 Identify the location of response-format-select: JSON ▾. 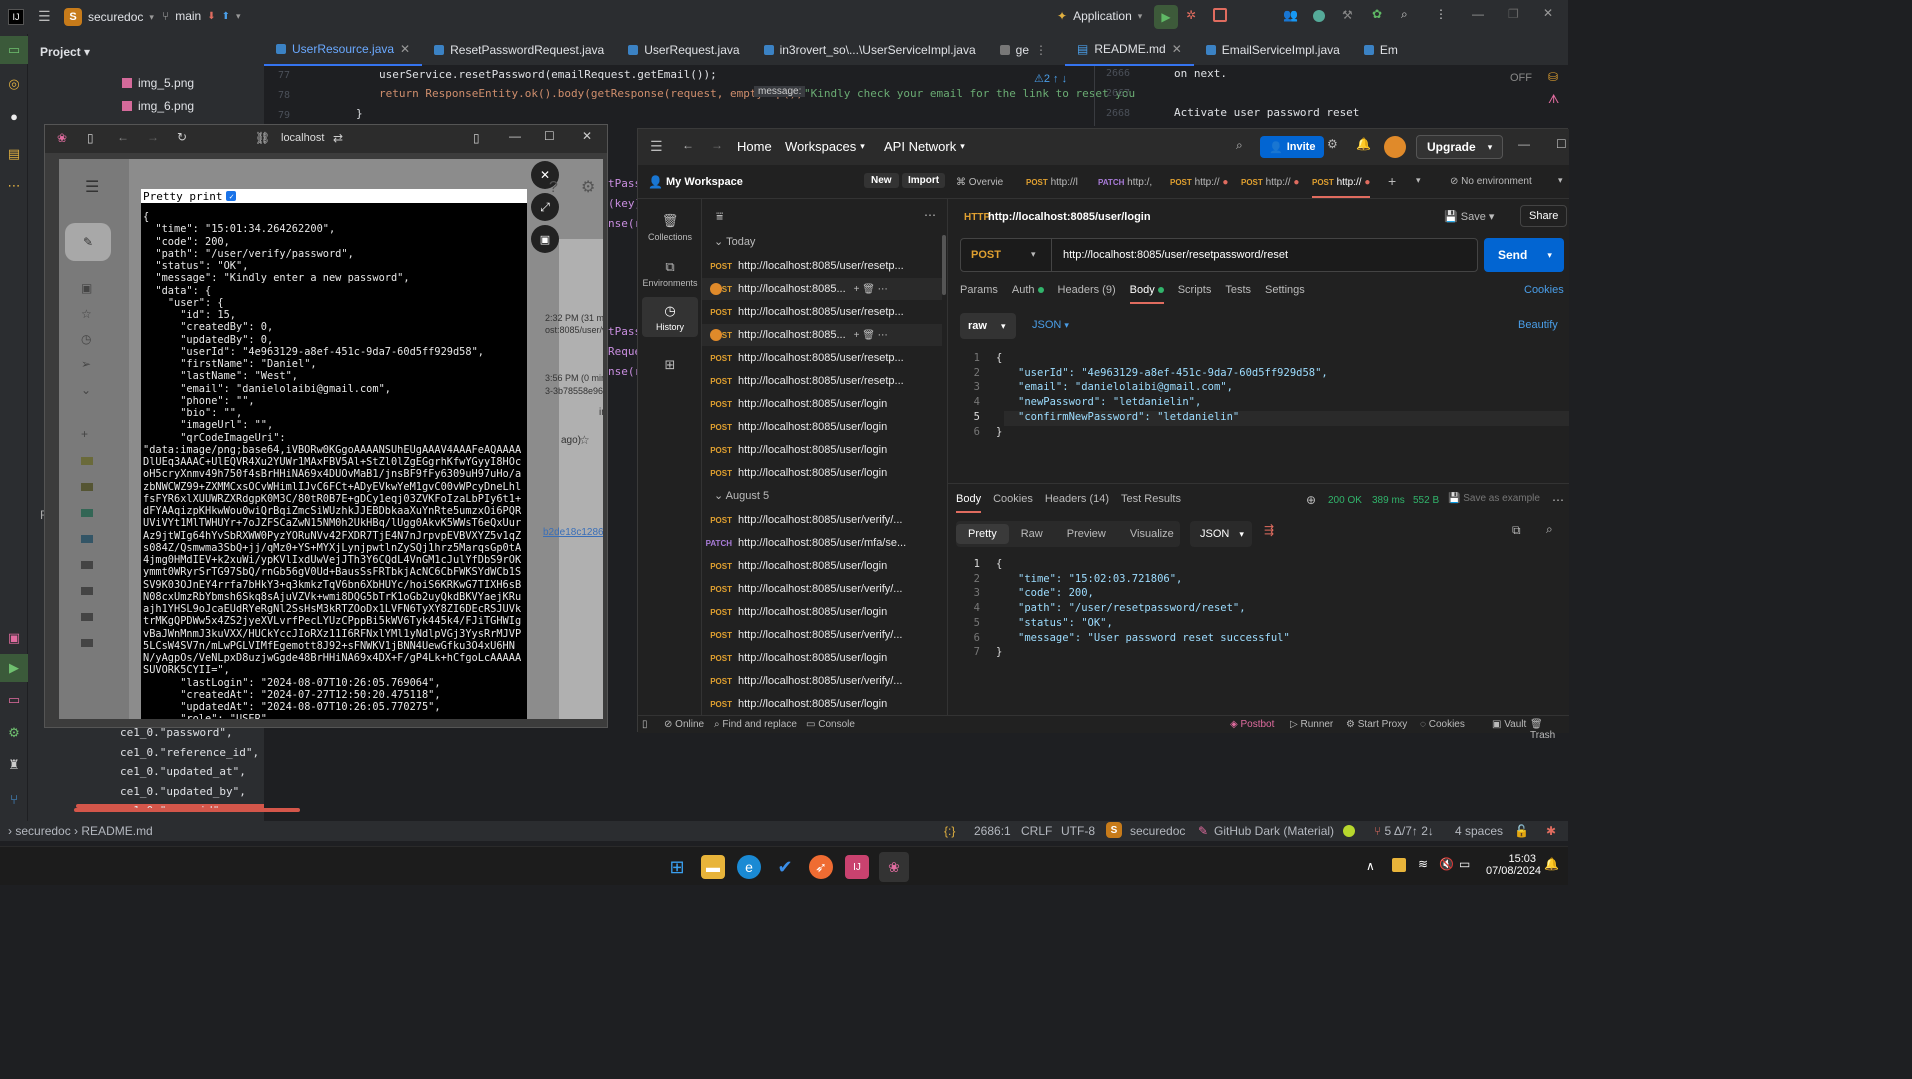
(1221, 534).